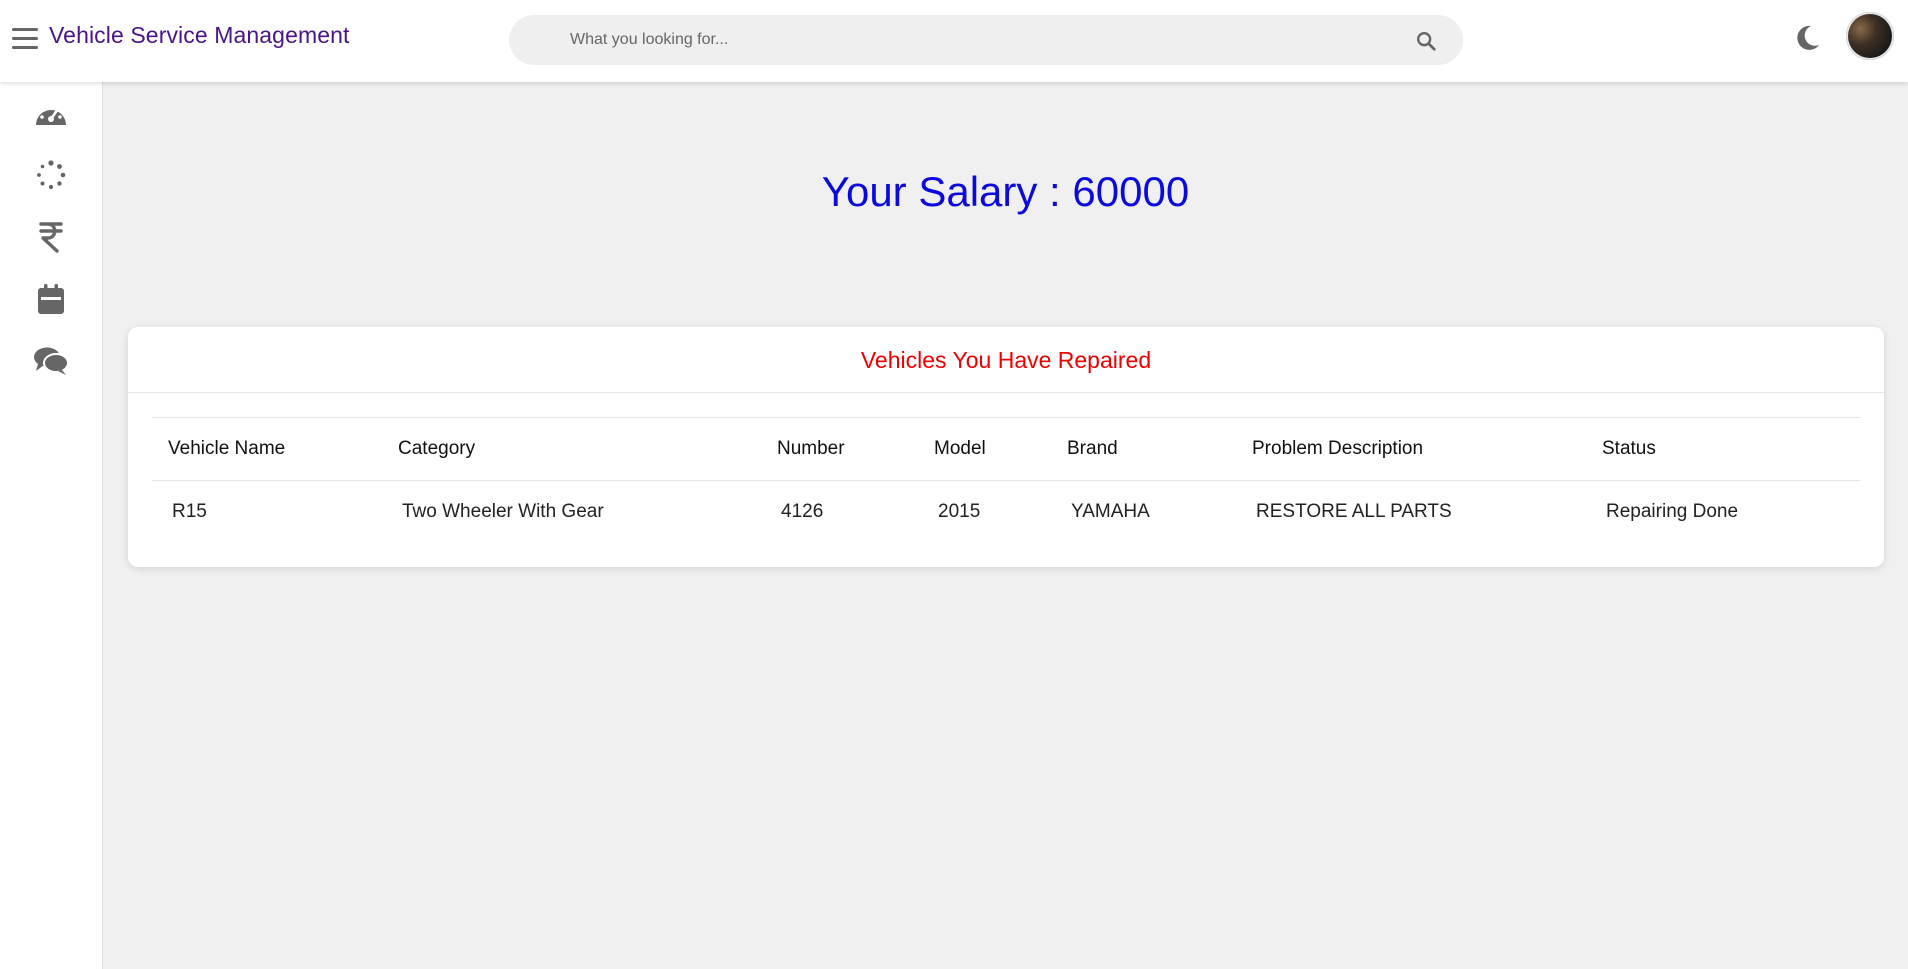 The height and width of the screenshot is (969, 1908). I want to click on cell-status: Repairing Done, so click(1672, 512).